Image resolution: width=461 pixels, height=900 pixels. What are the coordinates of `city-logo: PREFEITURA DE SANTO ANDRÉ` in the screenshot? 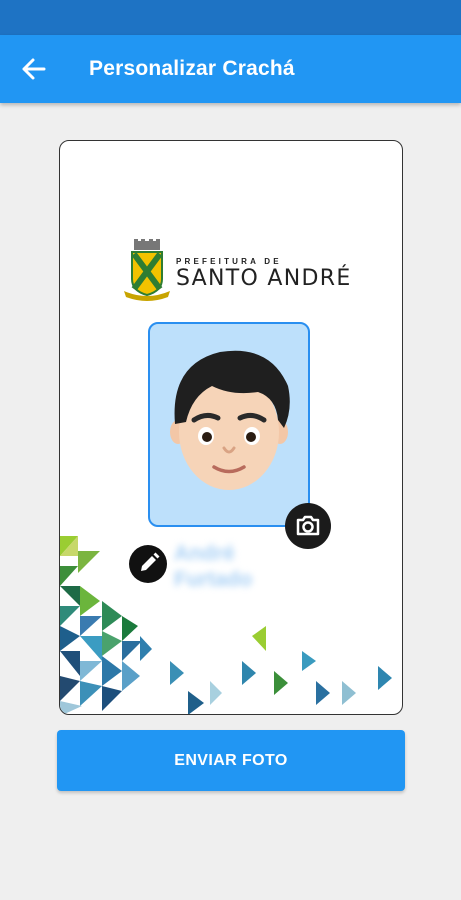 It's located at (237, 271).